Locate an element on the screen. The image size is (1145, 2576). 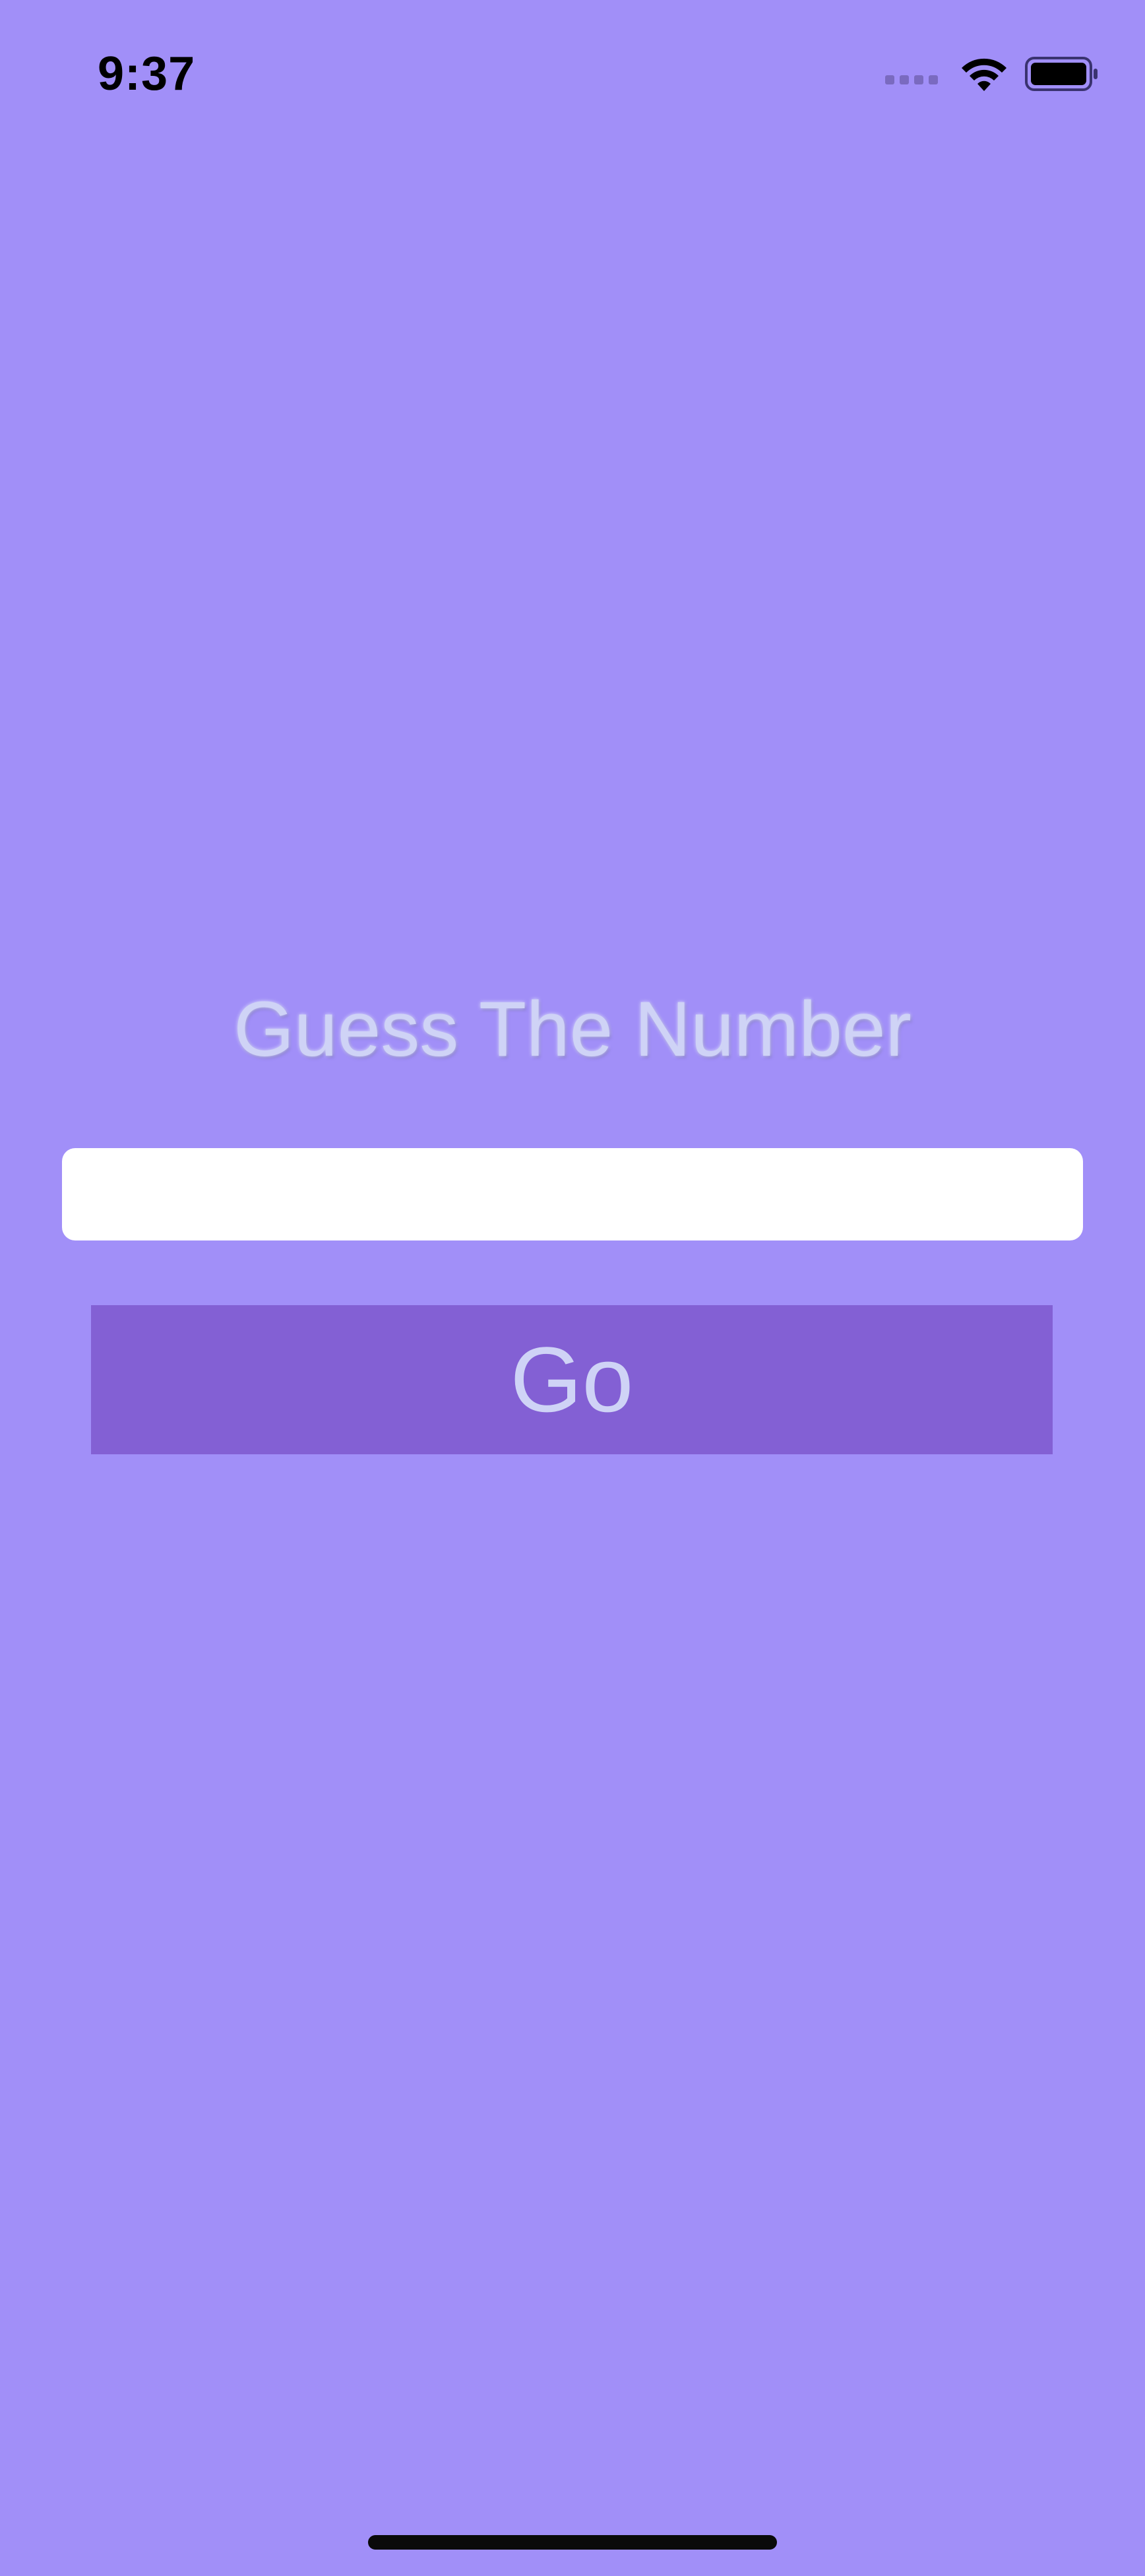
wifi-icon is located at coordinates (984, 74).